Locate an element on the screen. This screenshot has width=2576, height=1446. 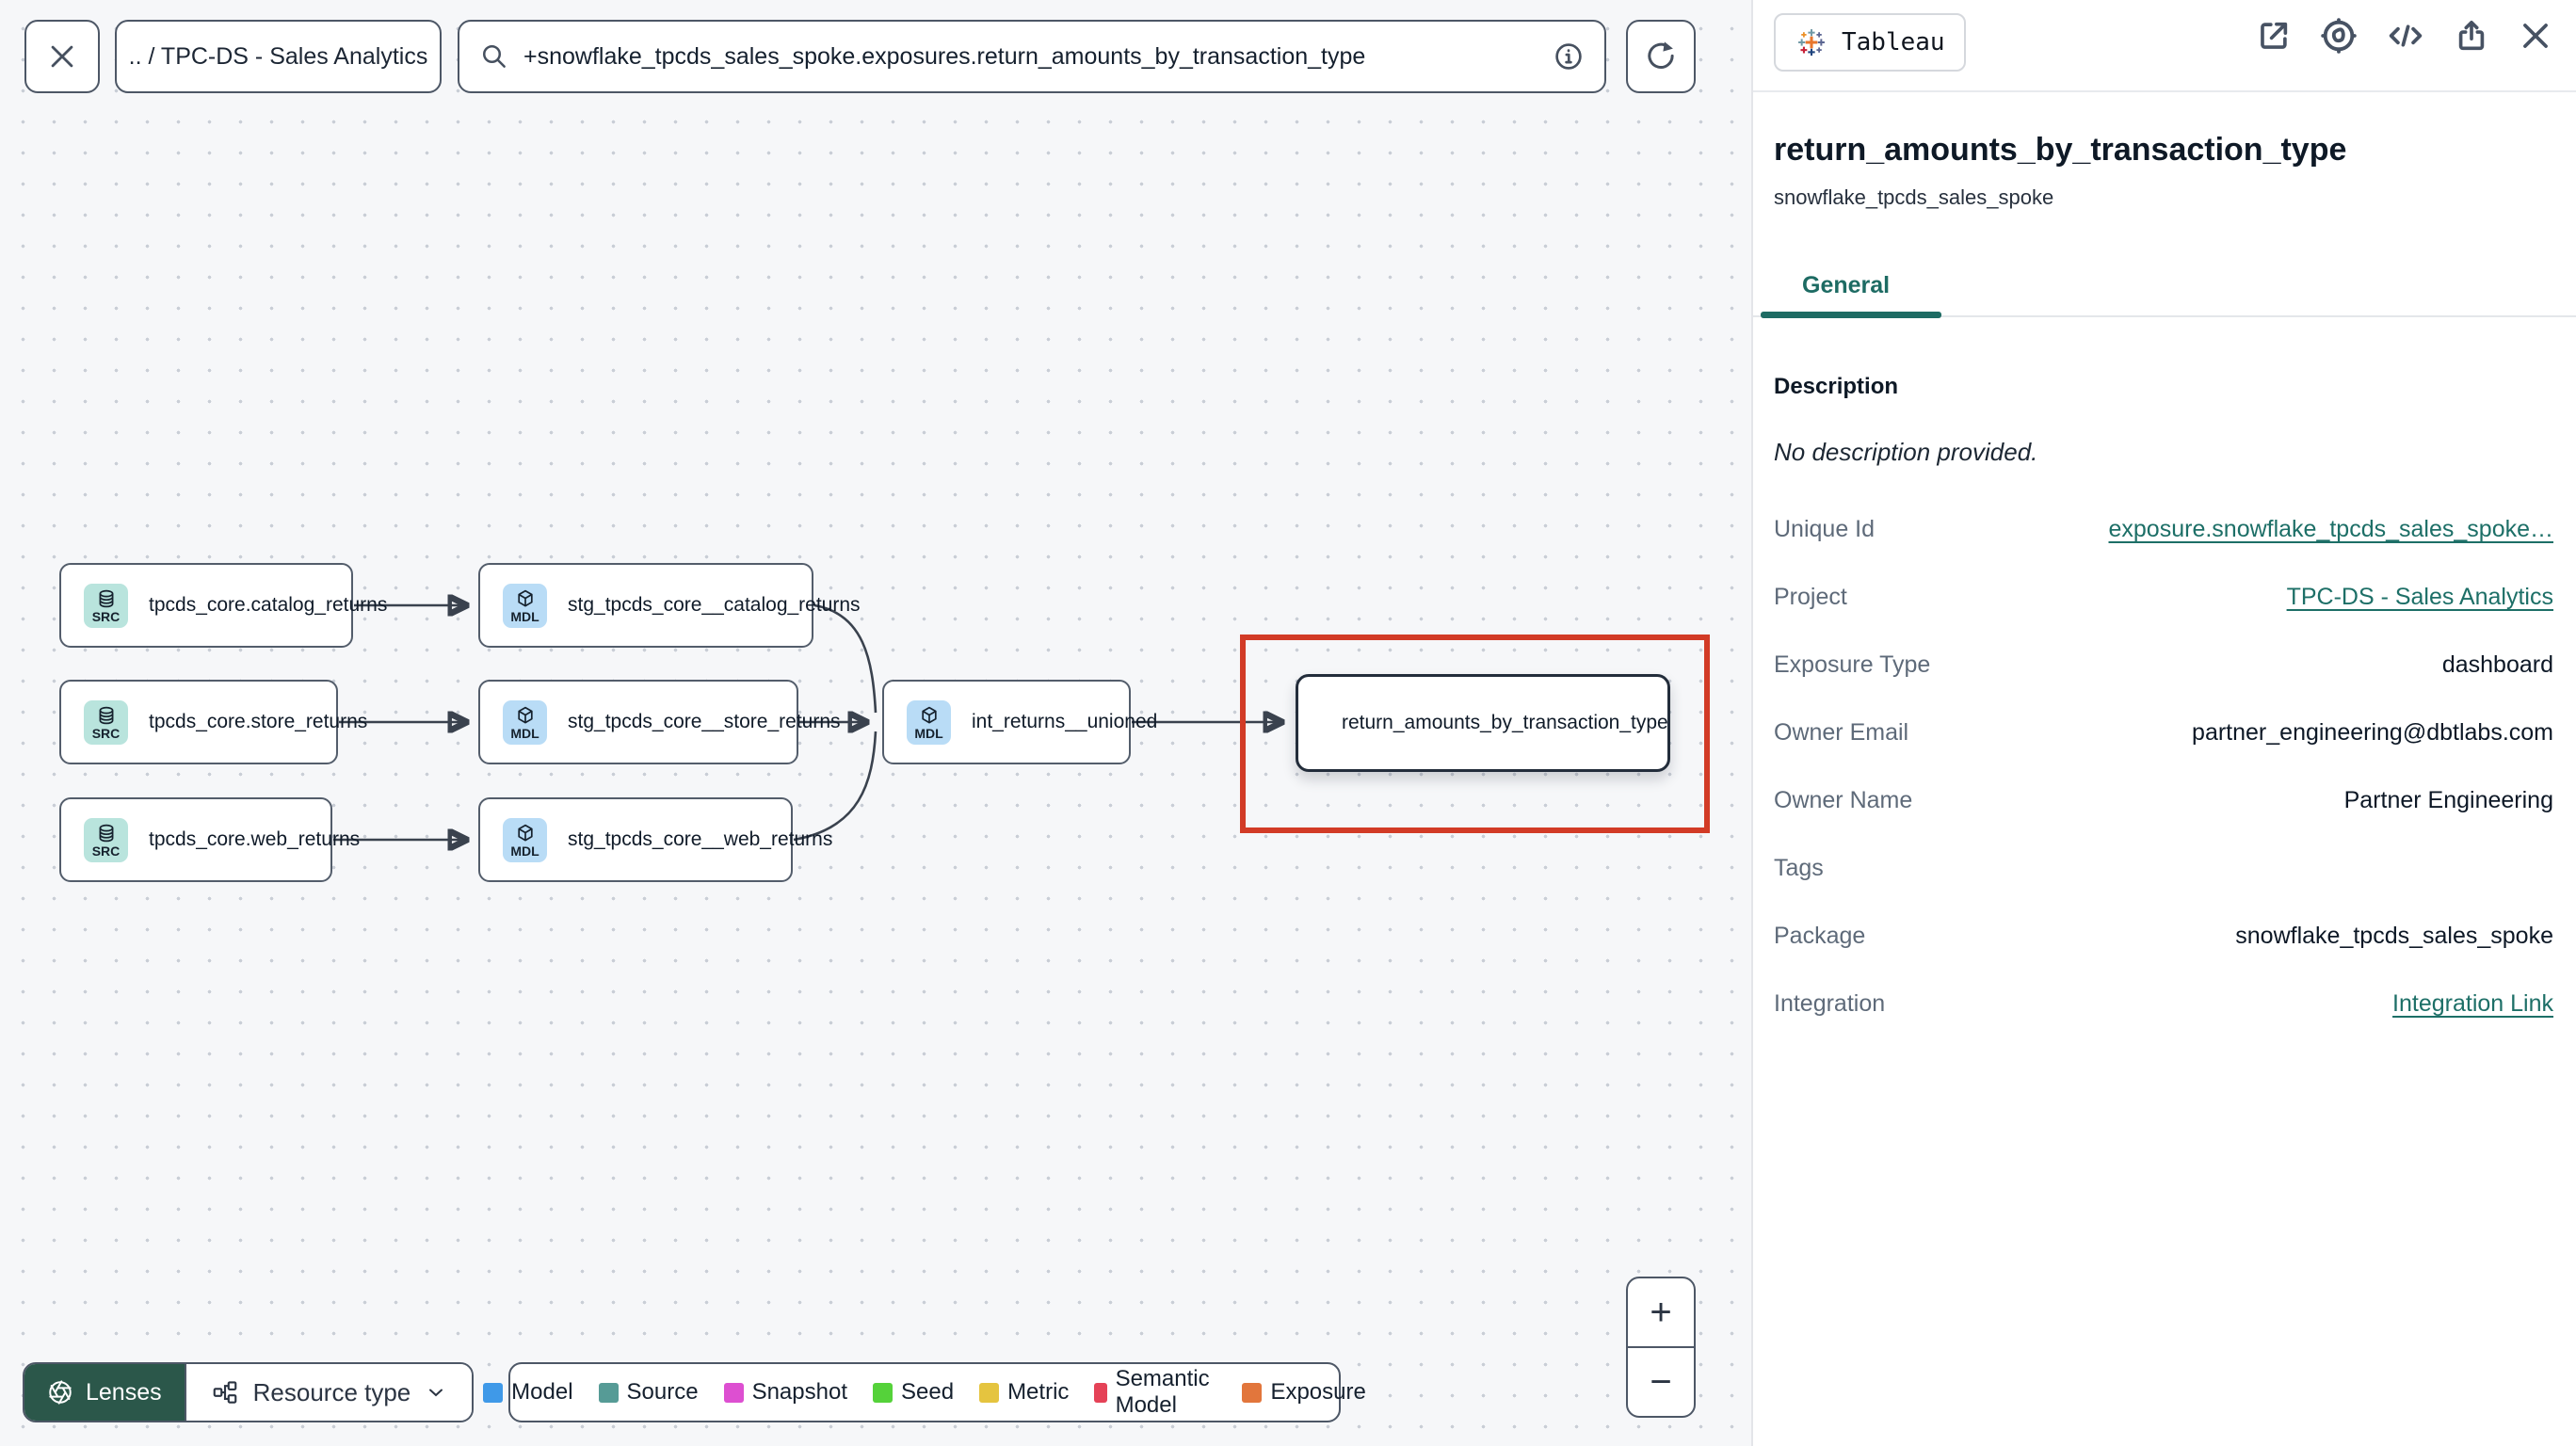
panel-actions is located at coordinates (2404, 36).